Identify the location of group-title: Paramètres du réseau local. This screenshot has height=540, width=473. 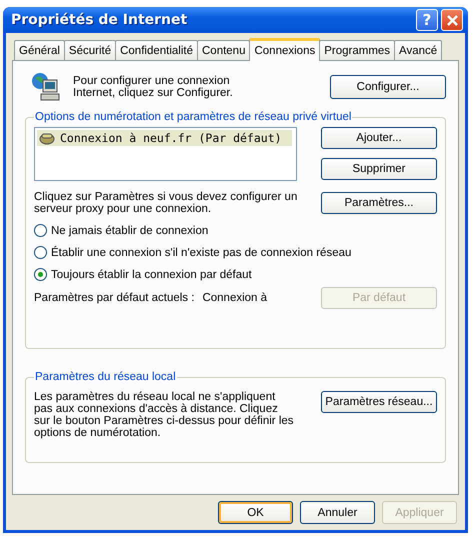
(105, 377).